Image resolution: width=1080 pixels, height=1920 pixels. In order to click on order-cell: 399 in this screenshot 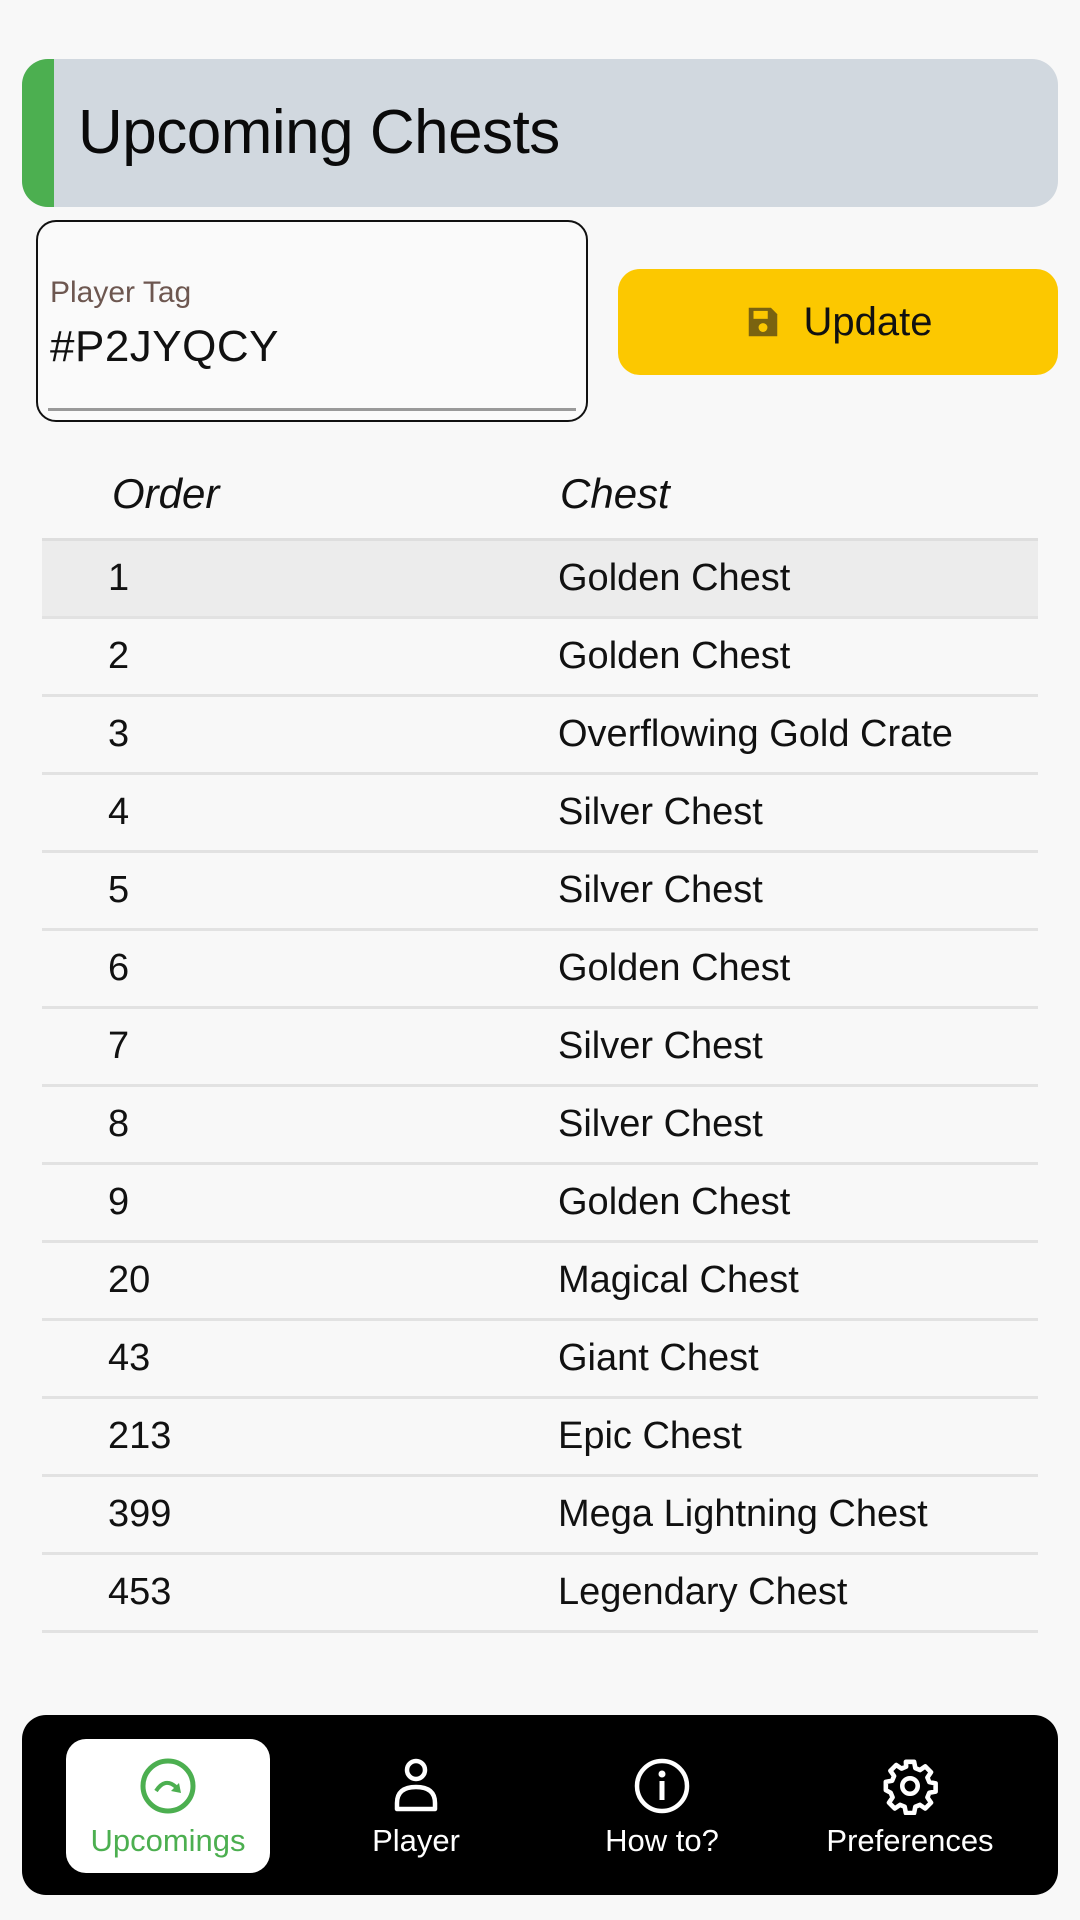, I will do `click(140, 1514)`.